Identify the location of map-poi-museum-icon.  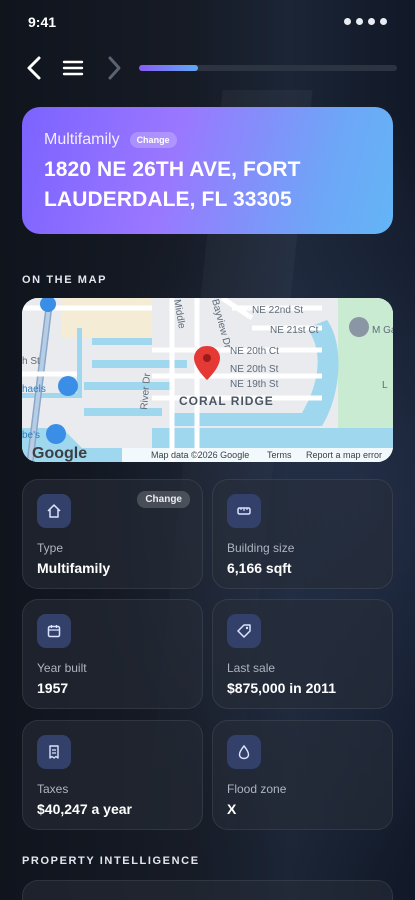
(359, 327).